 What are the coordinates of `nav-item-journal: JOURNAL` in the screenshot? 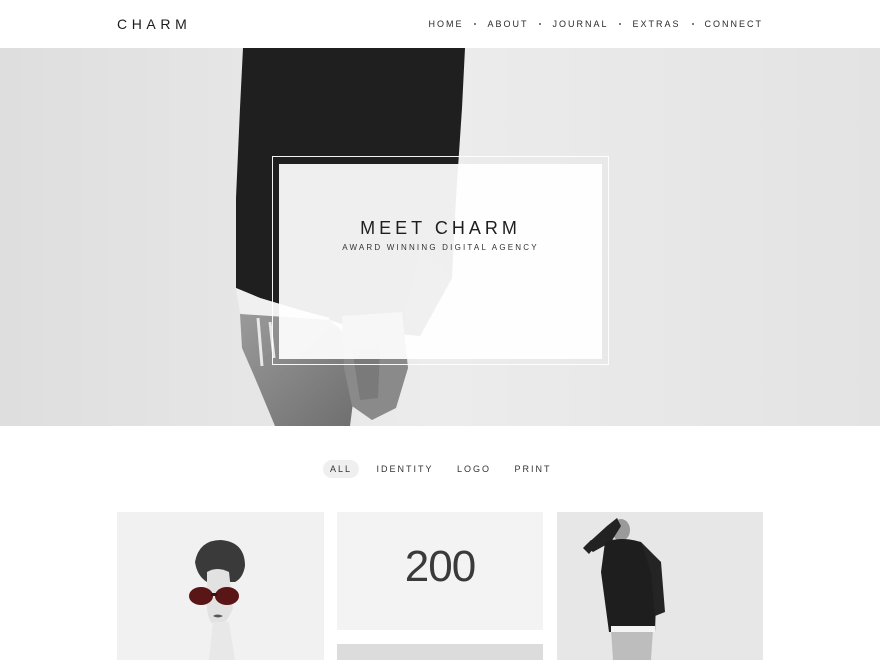 It's located at (580, 24).